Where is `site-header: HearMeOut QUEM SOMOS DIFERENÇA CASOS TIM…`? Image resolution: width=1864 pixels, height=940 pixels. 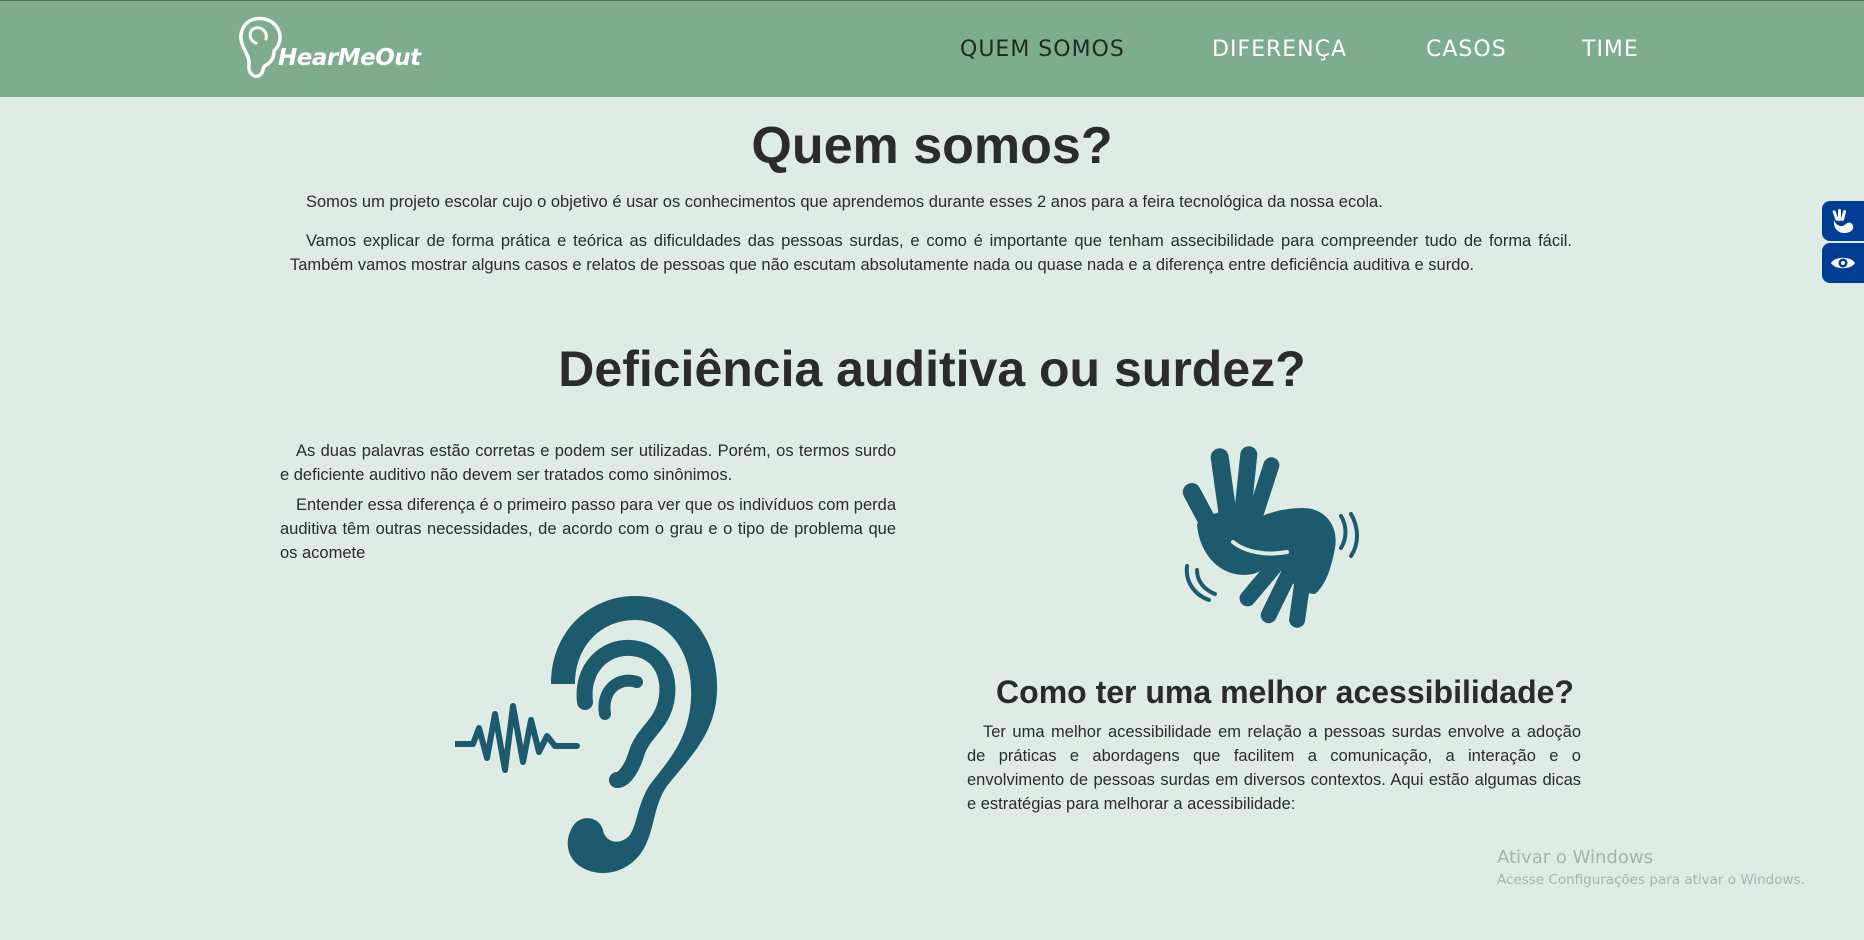
site-header: HearMeOut QUEM SOMOS DIFERENÇA CASOS TIM… is located at coordinates (932, 48).